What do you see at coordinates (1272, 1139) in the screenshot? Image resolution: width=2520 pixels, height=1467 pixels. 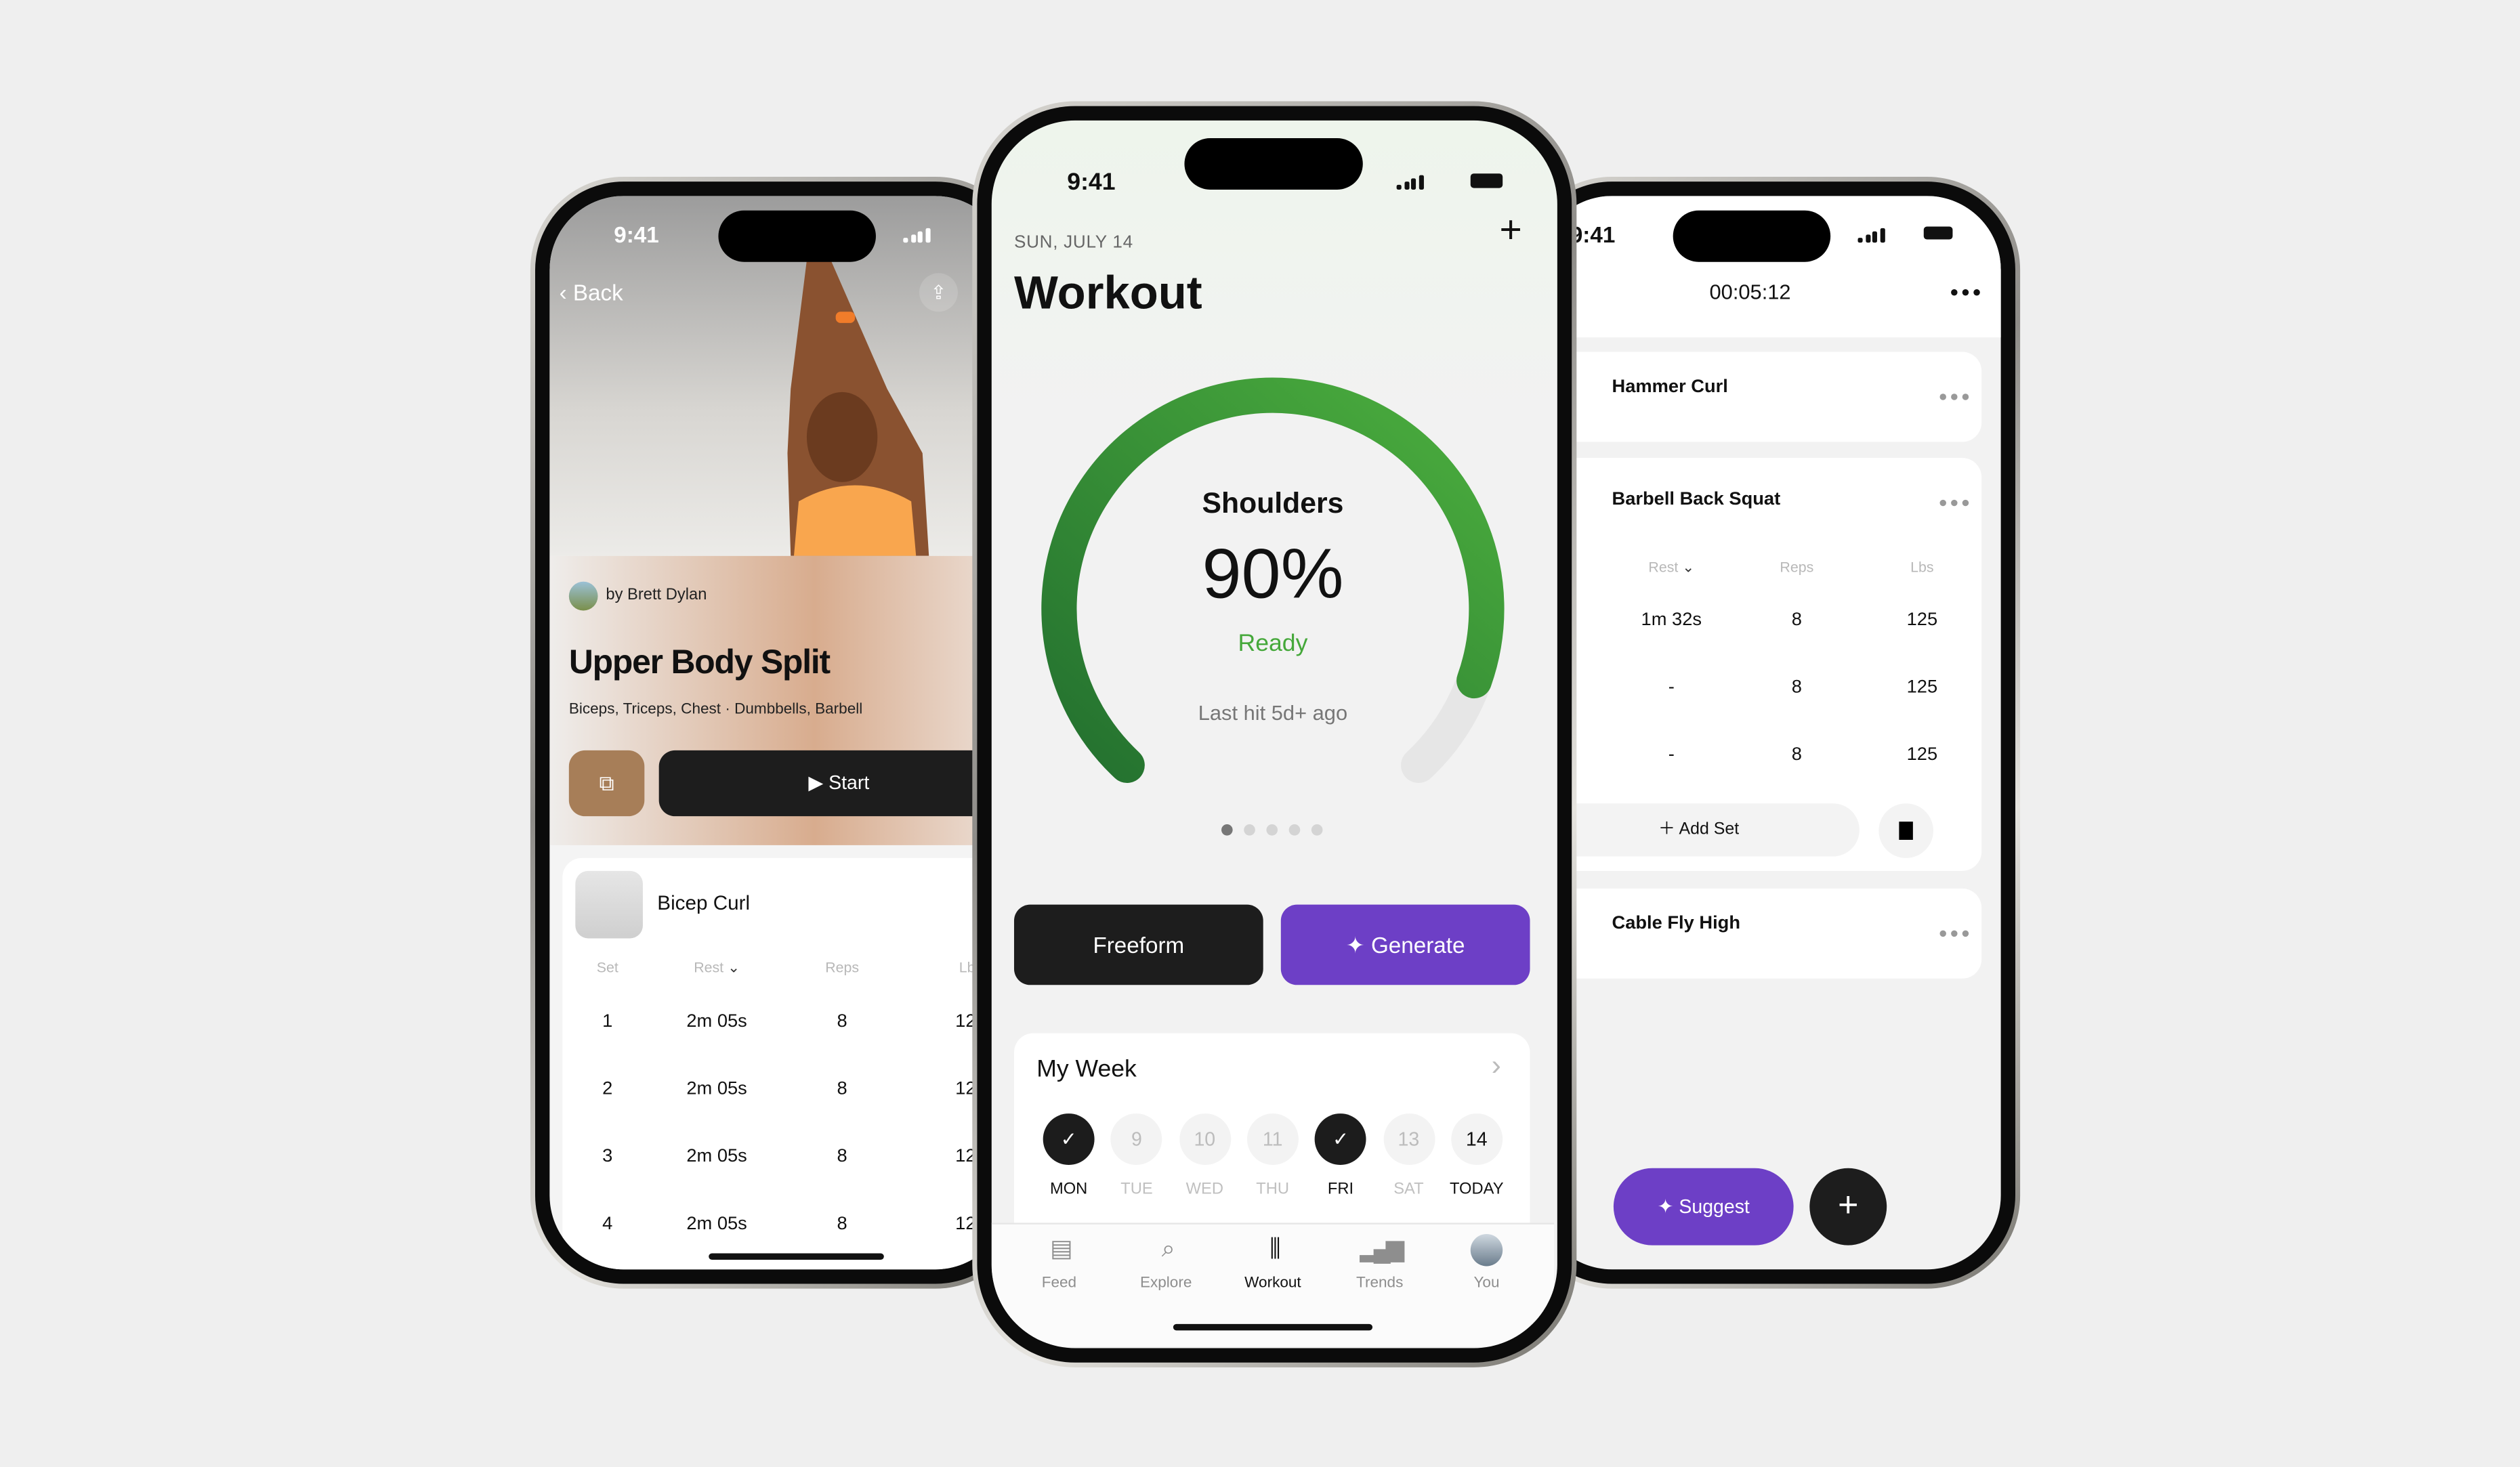 I see `day-thu: 11` at bounding box center [1272, 1139].